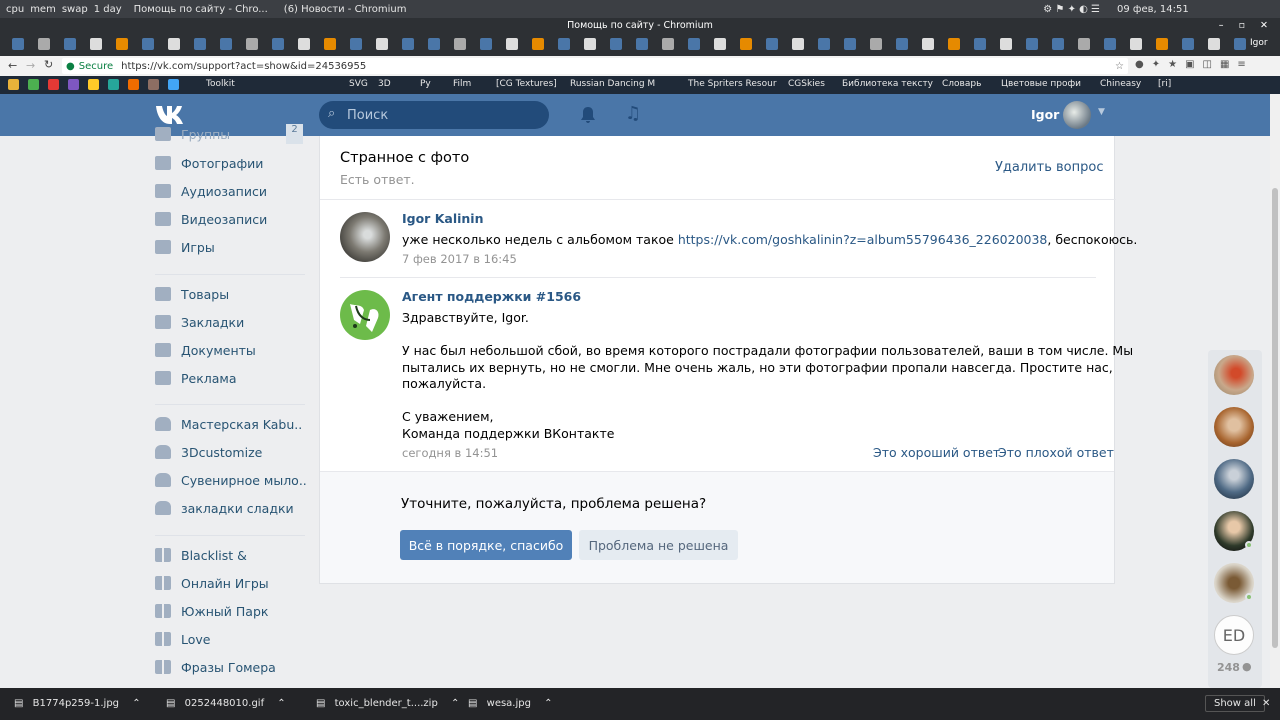  What do you see at coordinates (226, 703) in the screenshot?
I see `download-item: ▤ 0252448010.gif ⌃` at bounding box center [226, 703].